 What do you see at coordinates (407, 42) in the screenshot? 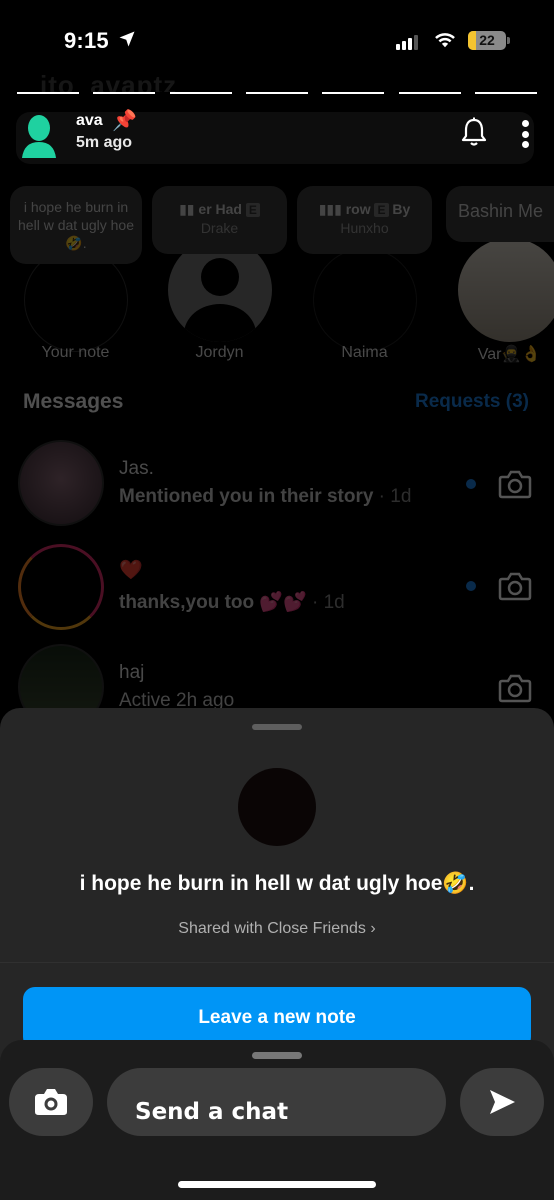
I see `cellular-signal-icon` at bounding box center [407, 42].